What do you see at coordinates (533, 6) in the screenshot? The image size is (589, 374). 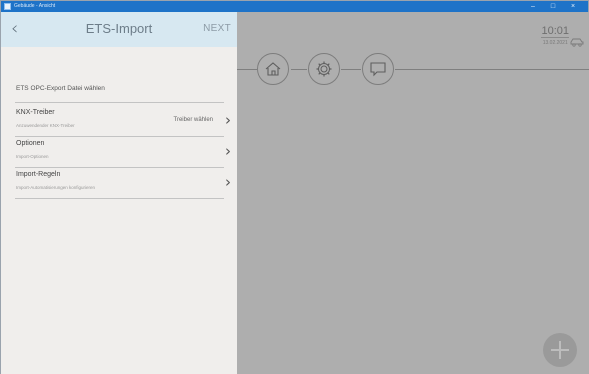 I see `minimize-button: –` at bounding box center [533, 6].